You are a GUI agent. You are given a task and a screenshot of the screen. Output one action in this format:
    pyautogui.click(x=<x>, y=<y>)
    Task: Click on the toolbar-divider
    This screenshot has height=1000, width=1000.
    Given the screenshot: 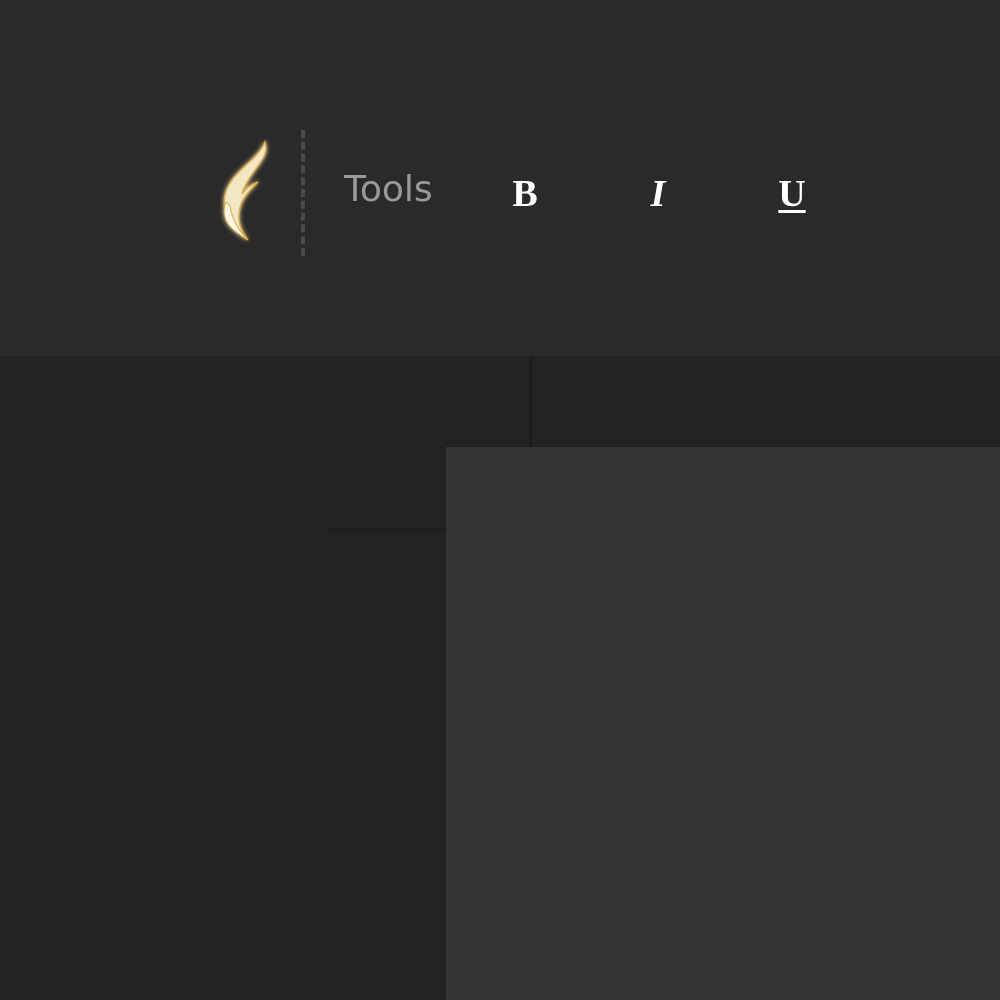 What is the action you would take?
    pyautogui.click(x=303, y=193)
    